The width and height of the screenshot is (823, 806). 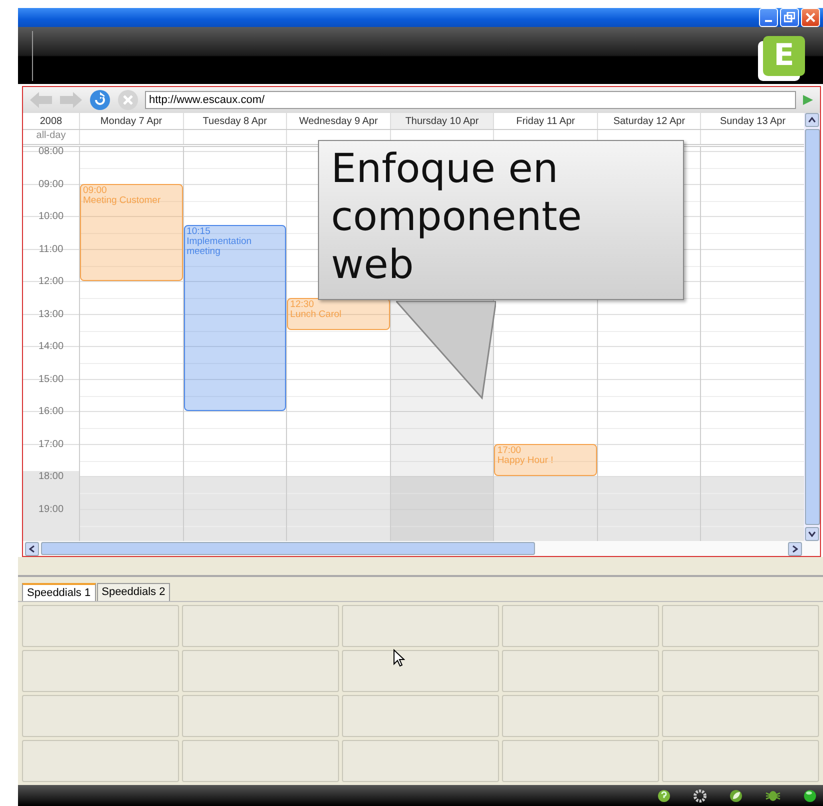 I want to click on stop-icon, so click(x=128, y=100).